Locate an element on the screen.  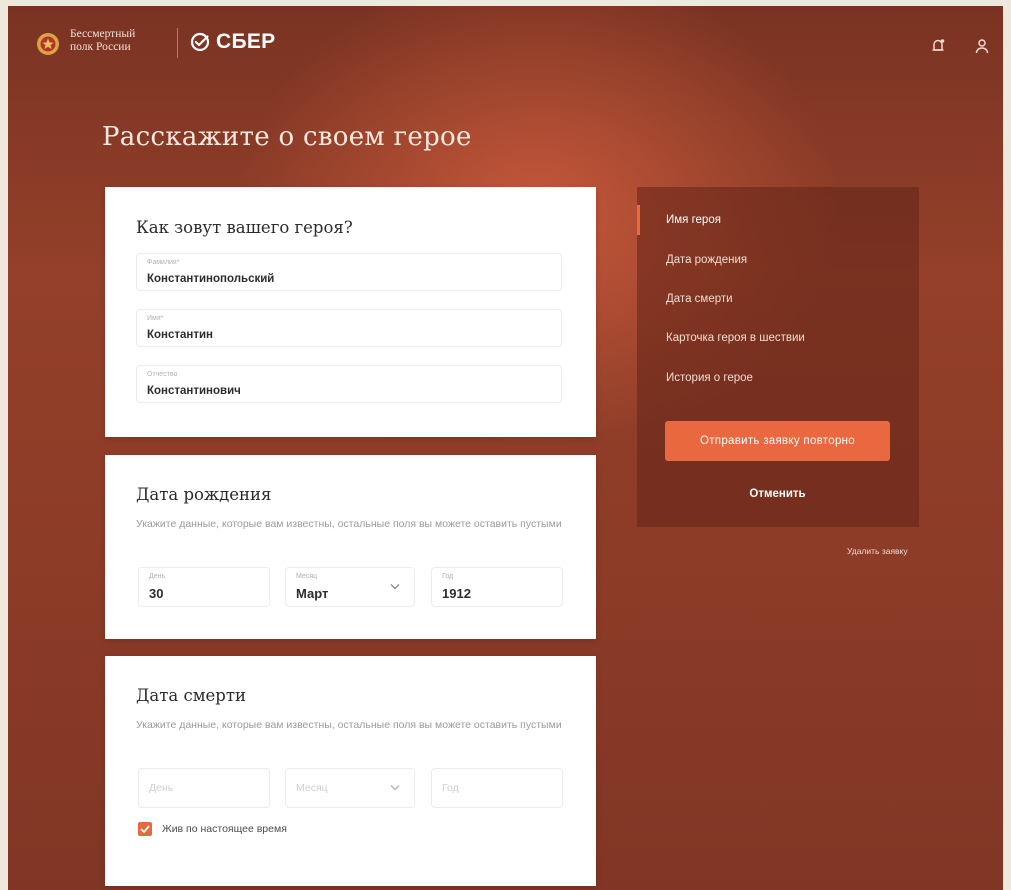
user-icon is located at coordinates (982, 46).